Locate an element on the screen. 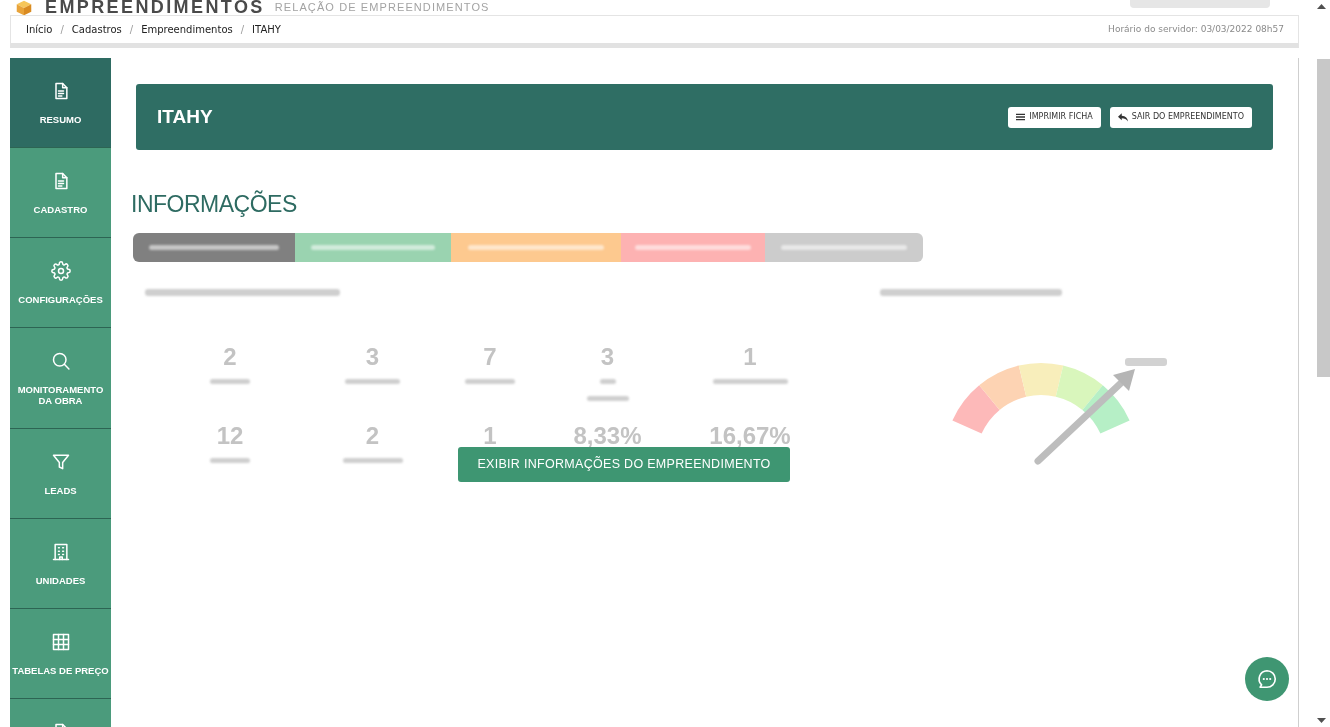 The width and height of the screenshot is (1330, 727). chat-icon is located at coordinates (1267, 679).